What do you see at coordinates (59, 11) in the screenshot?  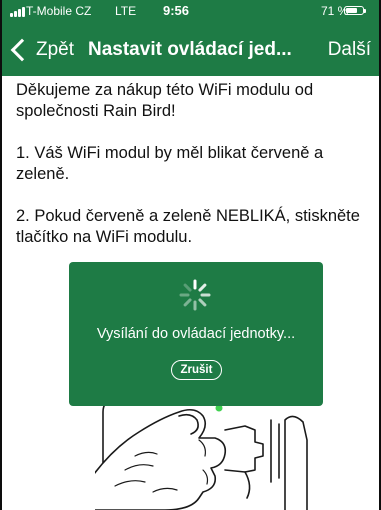 I see `carrier-label: T-Mobile CZ` at bounding box center [59, 11].